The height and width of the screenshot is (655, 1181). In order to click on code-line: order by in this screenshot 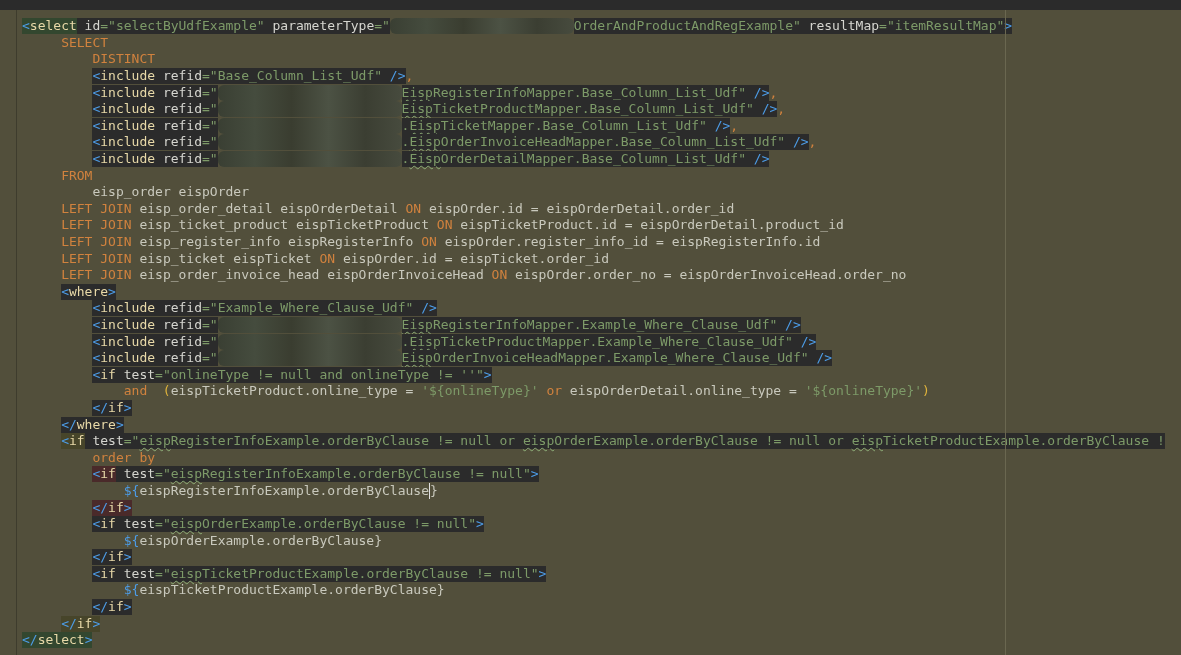, I will do `click(123, 458)`.